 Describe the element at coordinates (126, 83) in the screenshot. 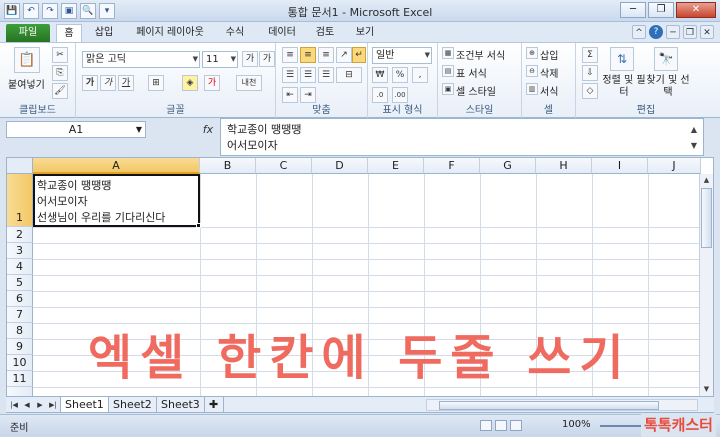

I see `underline-button: 가` at that location.